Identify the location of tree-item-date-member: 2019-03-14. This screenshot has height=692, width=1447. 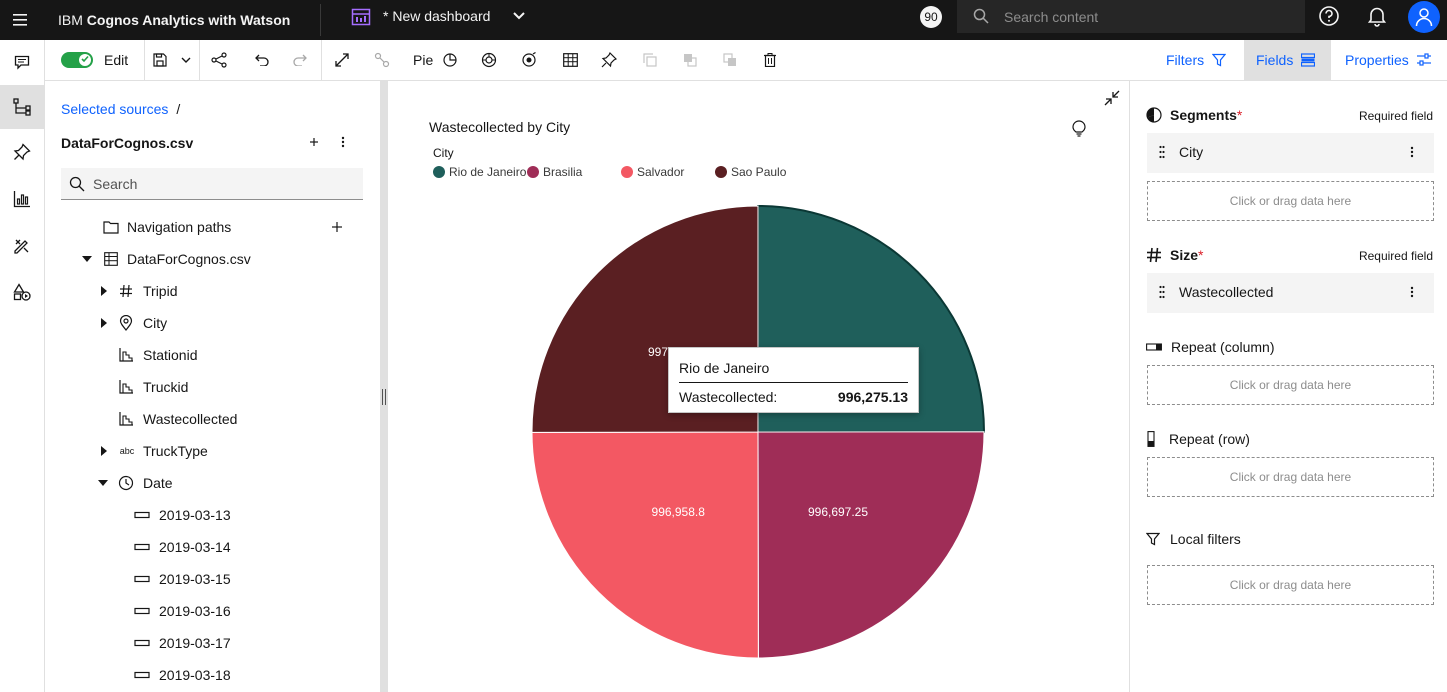
(213, 547).